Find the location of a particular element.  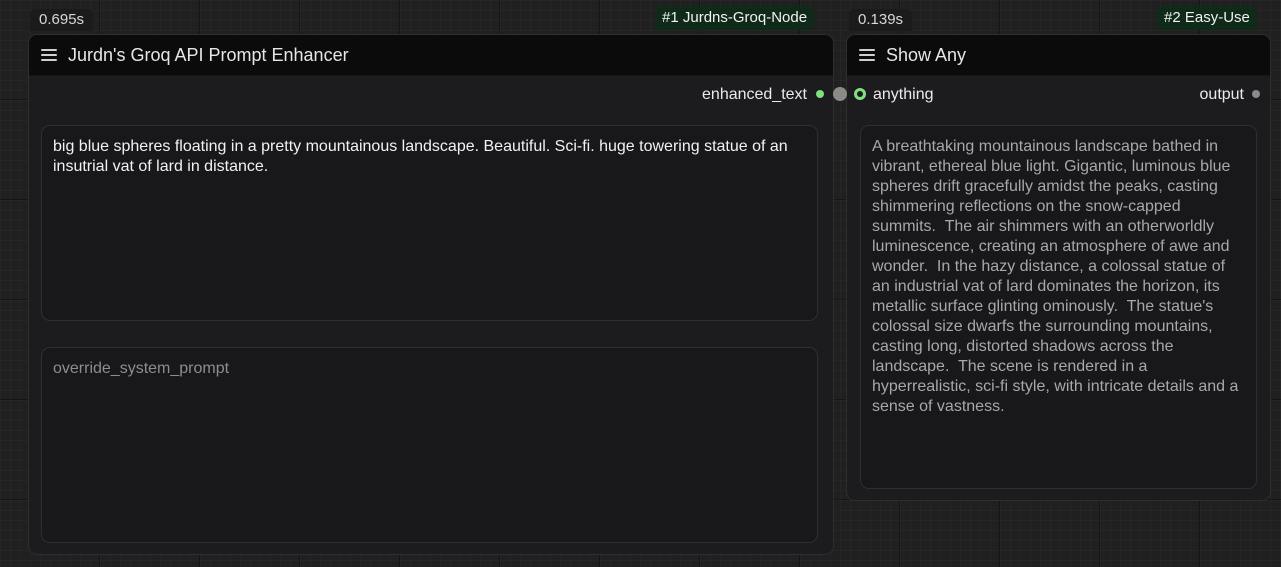

node-source-tag: #2 Easy-Use is located at coordinates (1207, 18).